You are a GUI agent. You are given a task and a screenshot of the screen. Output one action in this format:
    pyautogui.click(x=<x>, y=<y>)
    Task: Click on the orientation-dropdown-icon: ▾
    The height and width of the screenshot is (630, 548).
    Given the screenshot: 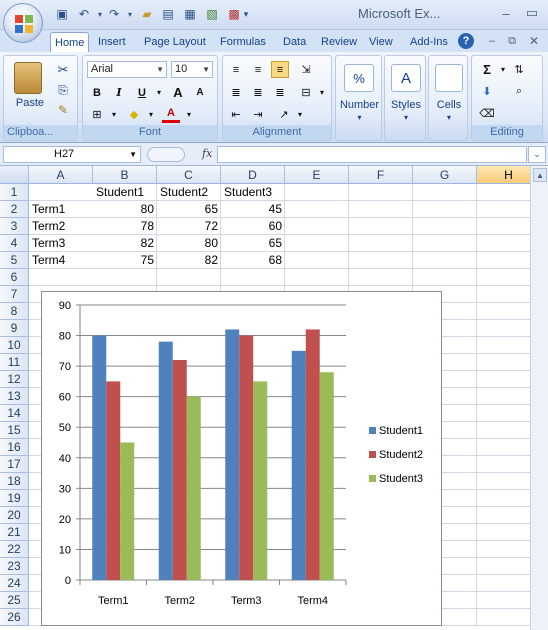 What is the action you would take?
    pyautogui.click(x=300, y=114)
    